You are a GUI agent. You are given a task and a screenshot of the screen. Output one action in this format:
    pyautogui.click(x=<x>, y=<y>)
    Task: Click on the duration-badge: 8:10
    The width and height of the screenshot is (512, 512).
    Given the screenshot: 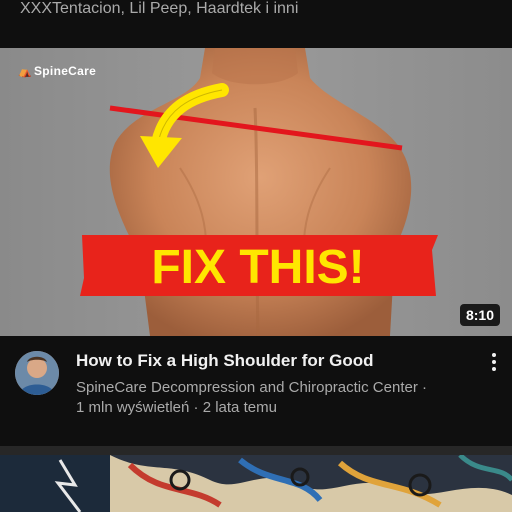 What is the action you would take?
    pyautogui.click(x=479, y=315)
    